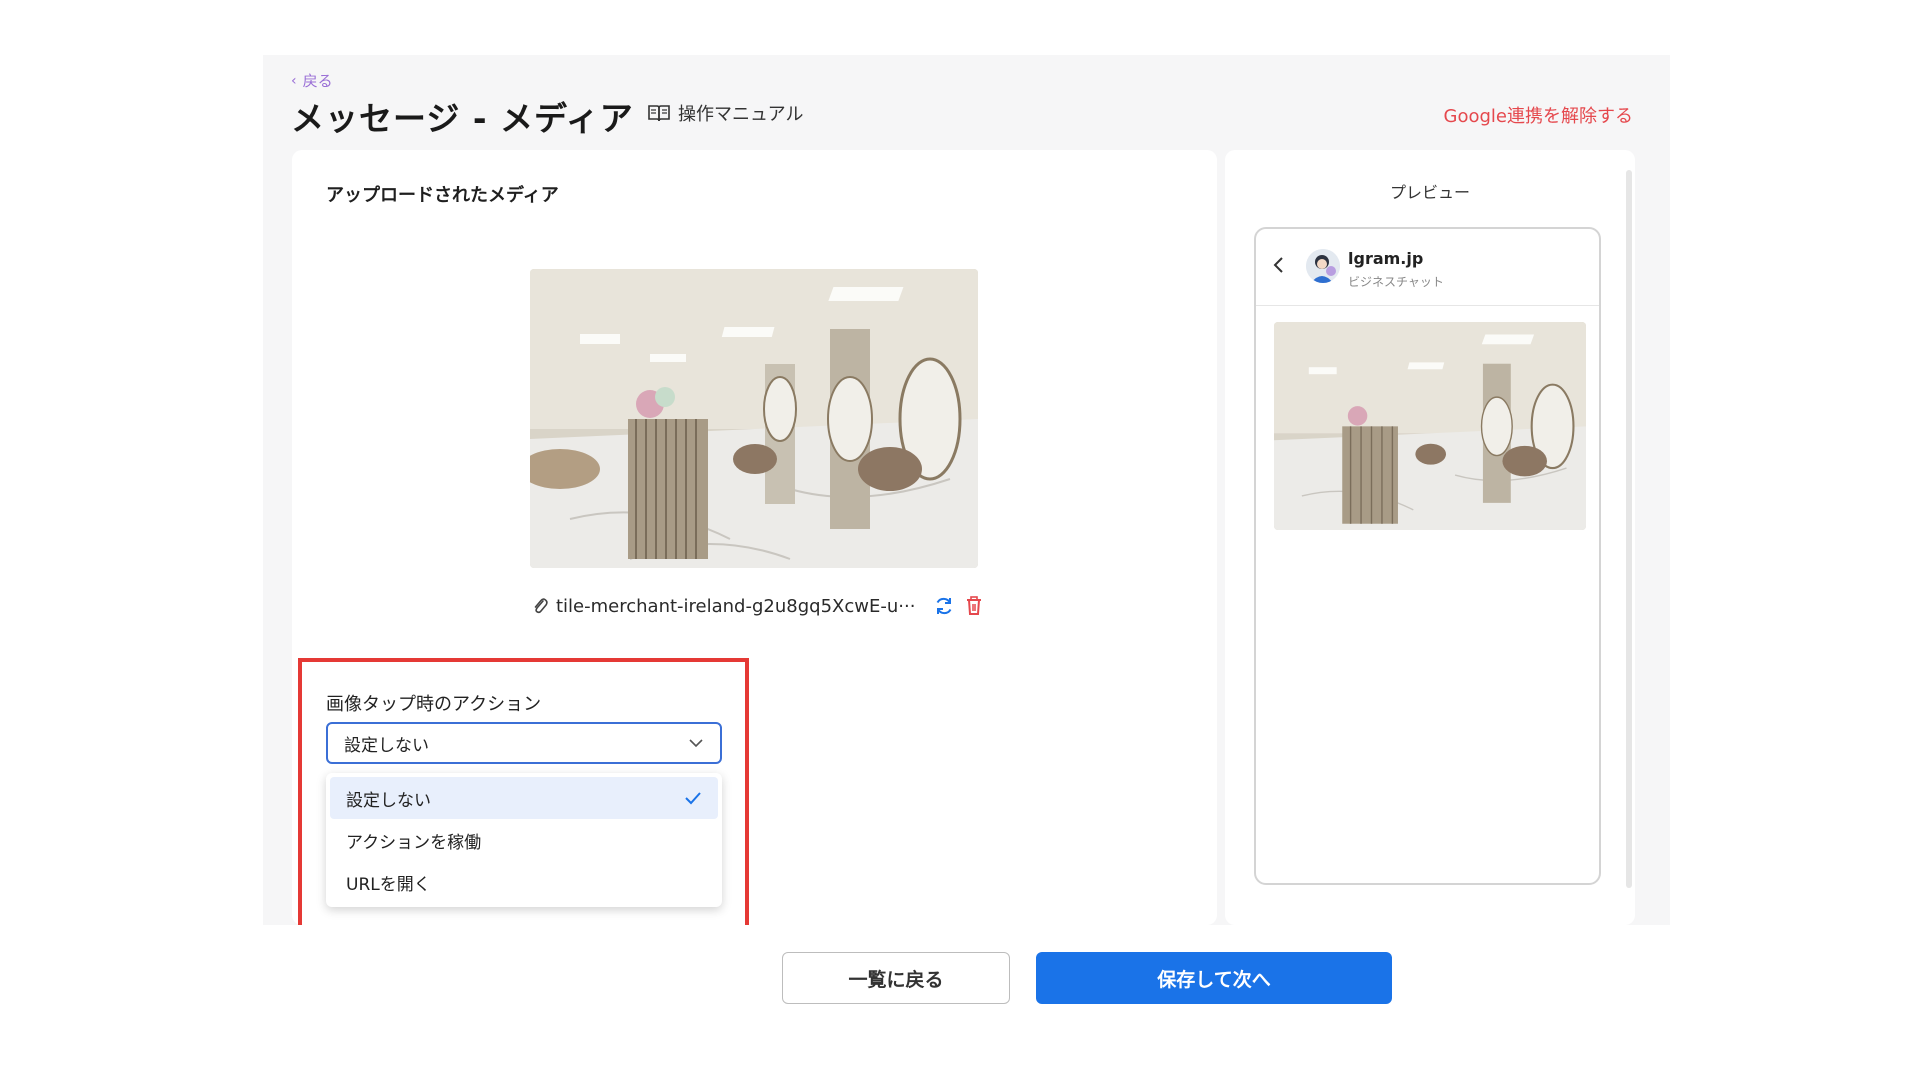 This screenshot has width=1920, height=1080. What do you see at coordinates (974, 606) in the screenshot?
I see `trash-icon` at bounding box center [974, 606].